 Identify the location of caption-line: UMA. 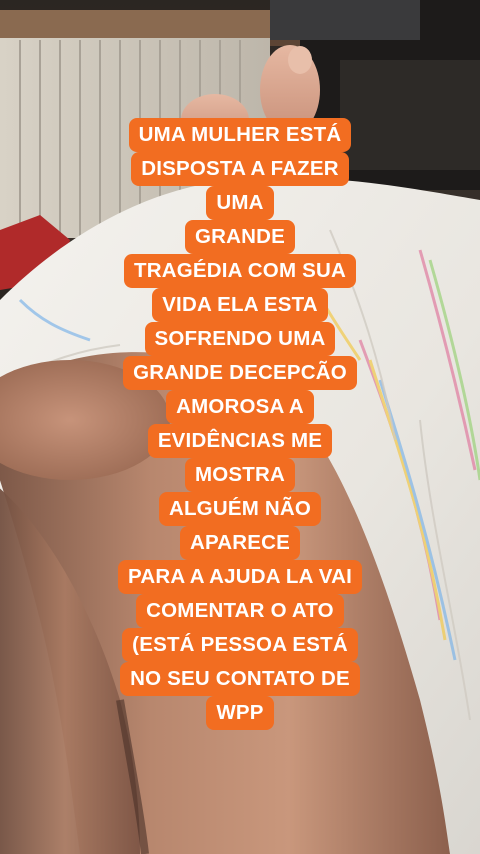
(240, 203).